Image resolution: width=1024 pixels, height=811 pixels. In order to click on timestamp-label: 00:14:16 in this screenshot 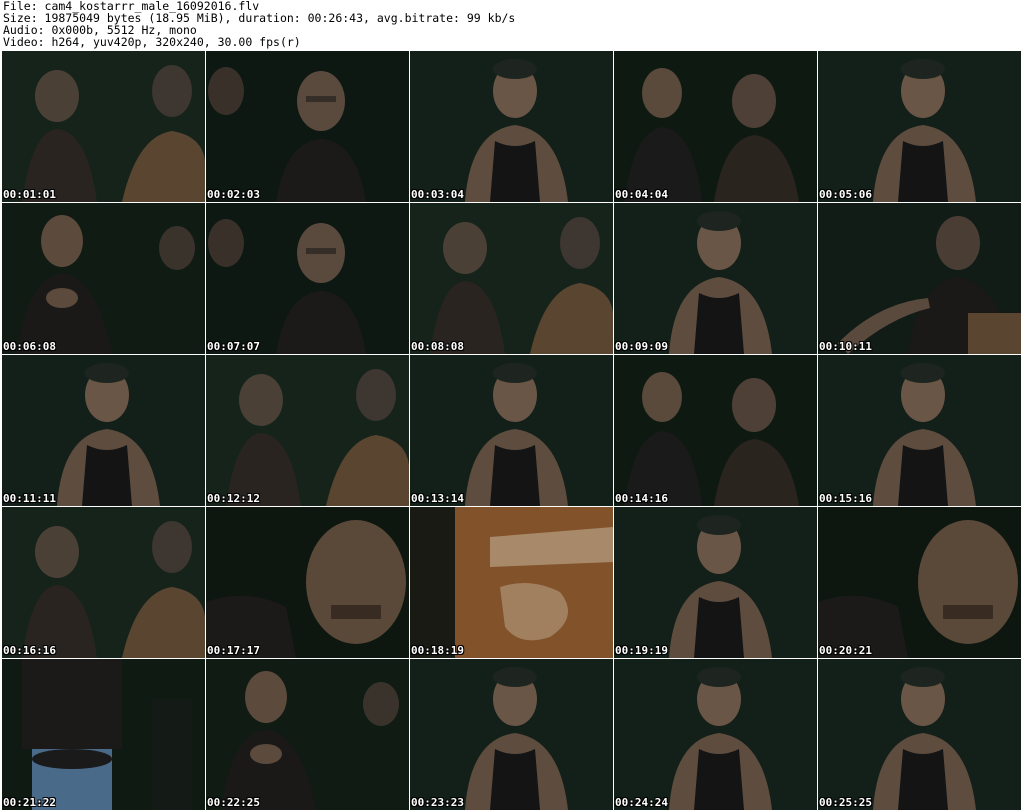, I will do `click(641, 498)`.